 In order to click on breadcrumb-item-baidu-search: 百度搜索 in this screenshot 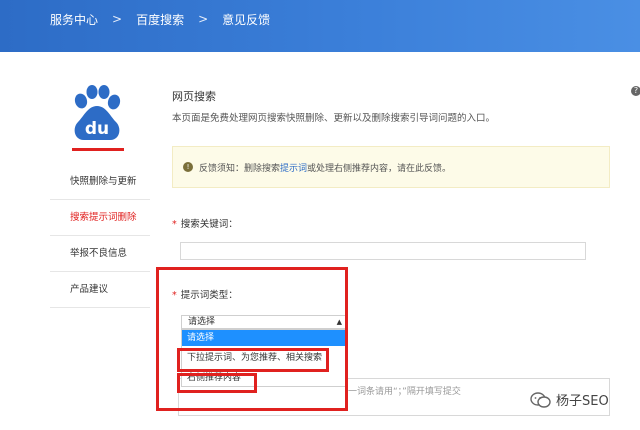, I will do `click(160, 19)`.